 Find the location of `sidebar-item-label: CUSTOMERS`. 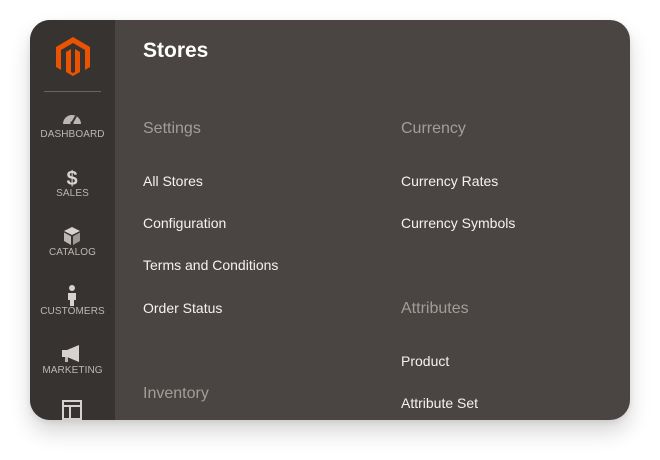

sidebar-item-label: CUSTOMERS is located at coordinates (72, 311).